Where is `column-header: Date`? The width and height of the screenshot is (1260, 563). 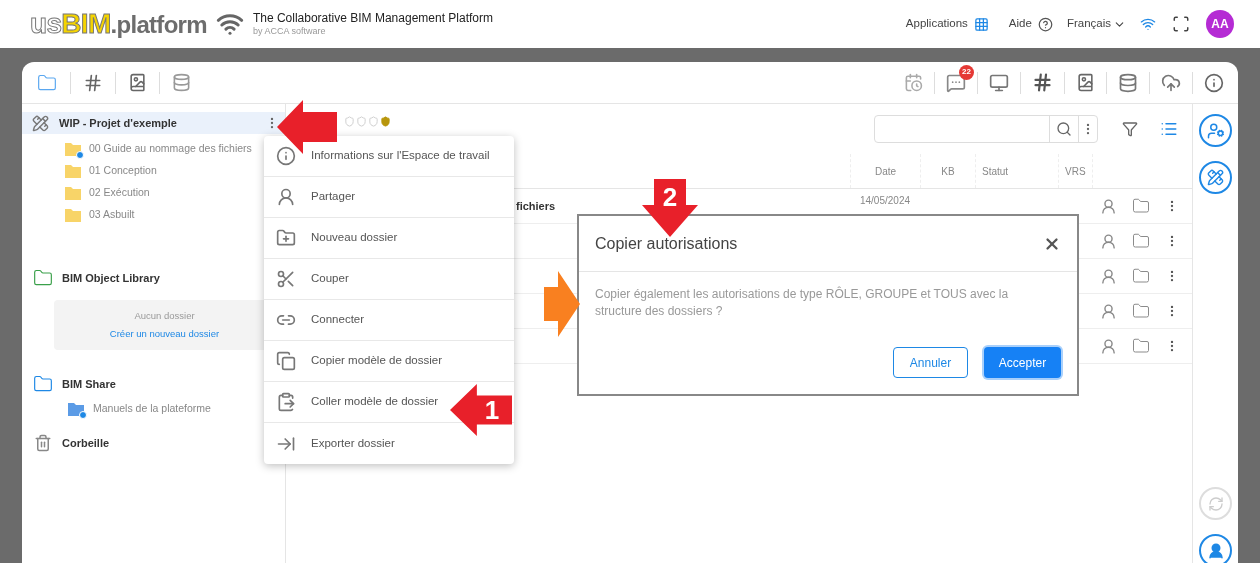 column-header: Date is located at coordinates (885, 171).